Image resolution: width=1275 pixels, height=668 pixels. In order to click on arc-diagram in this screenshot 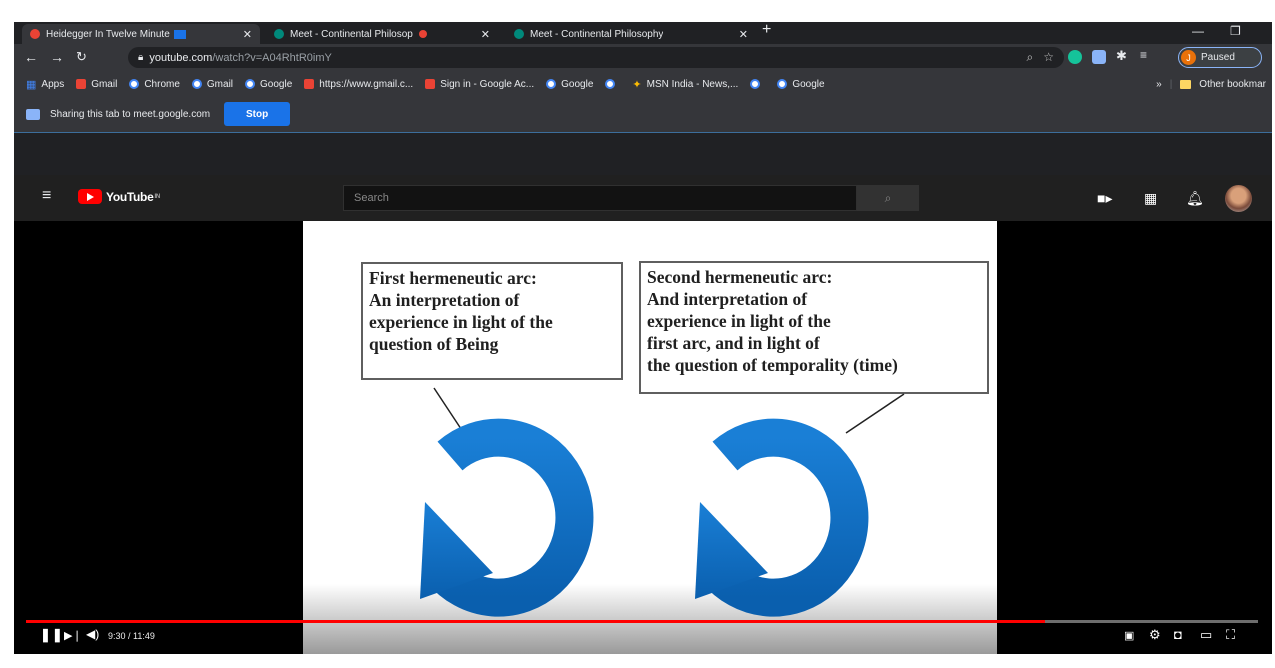, I will do `click(662, 502)`.